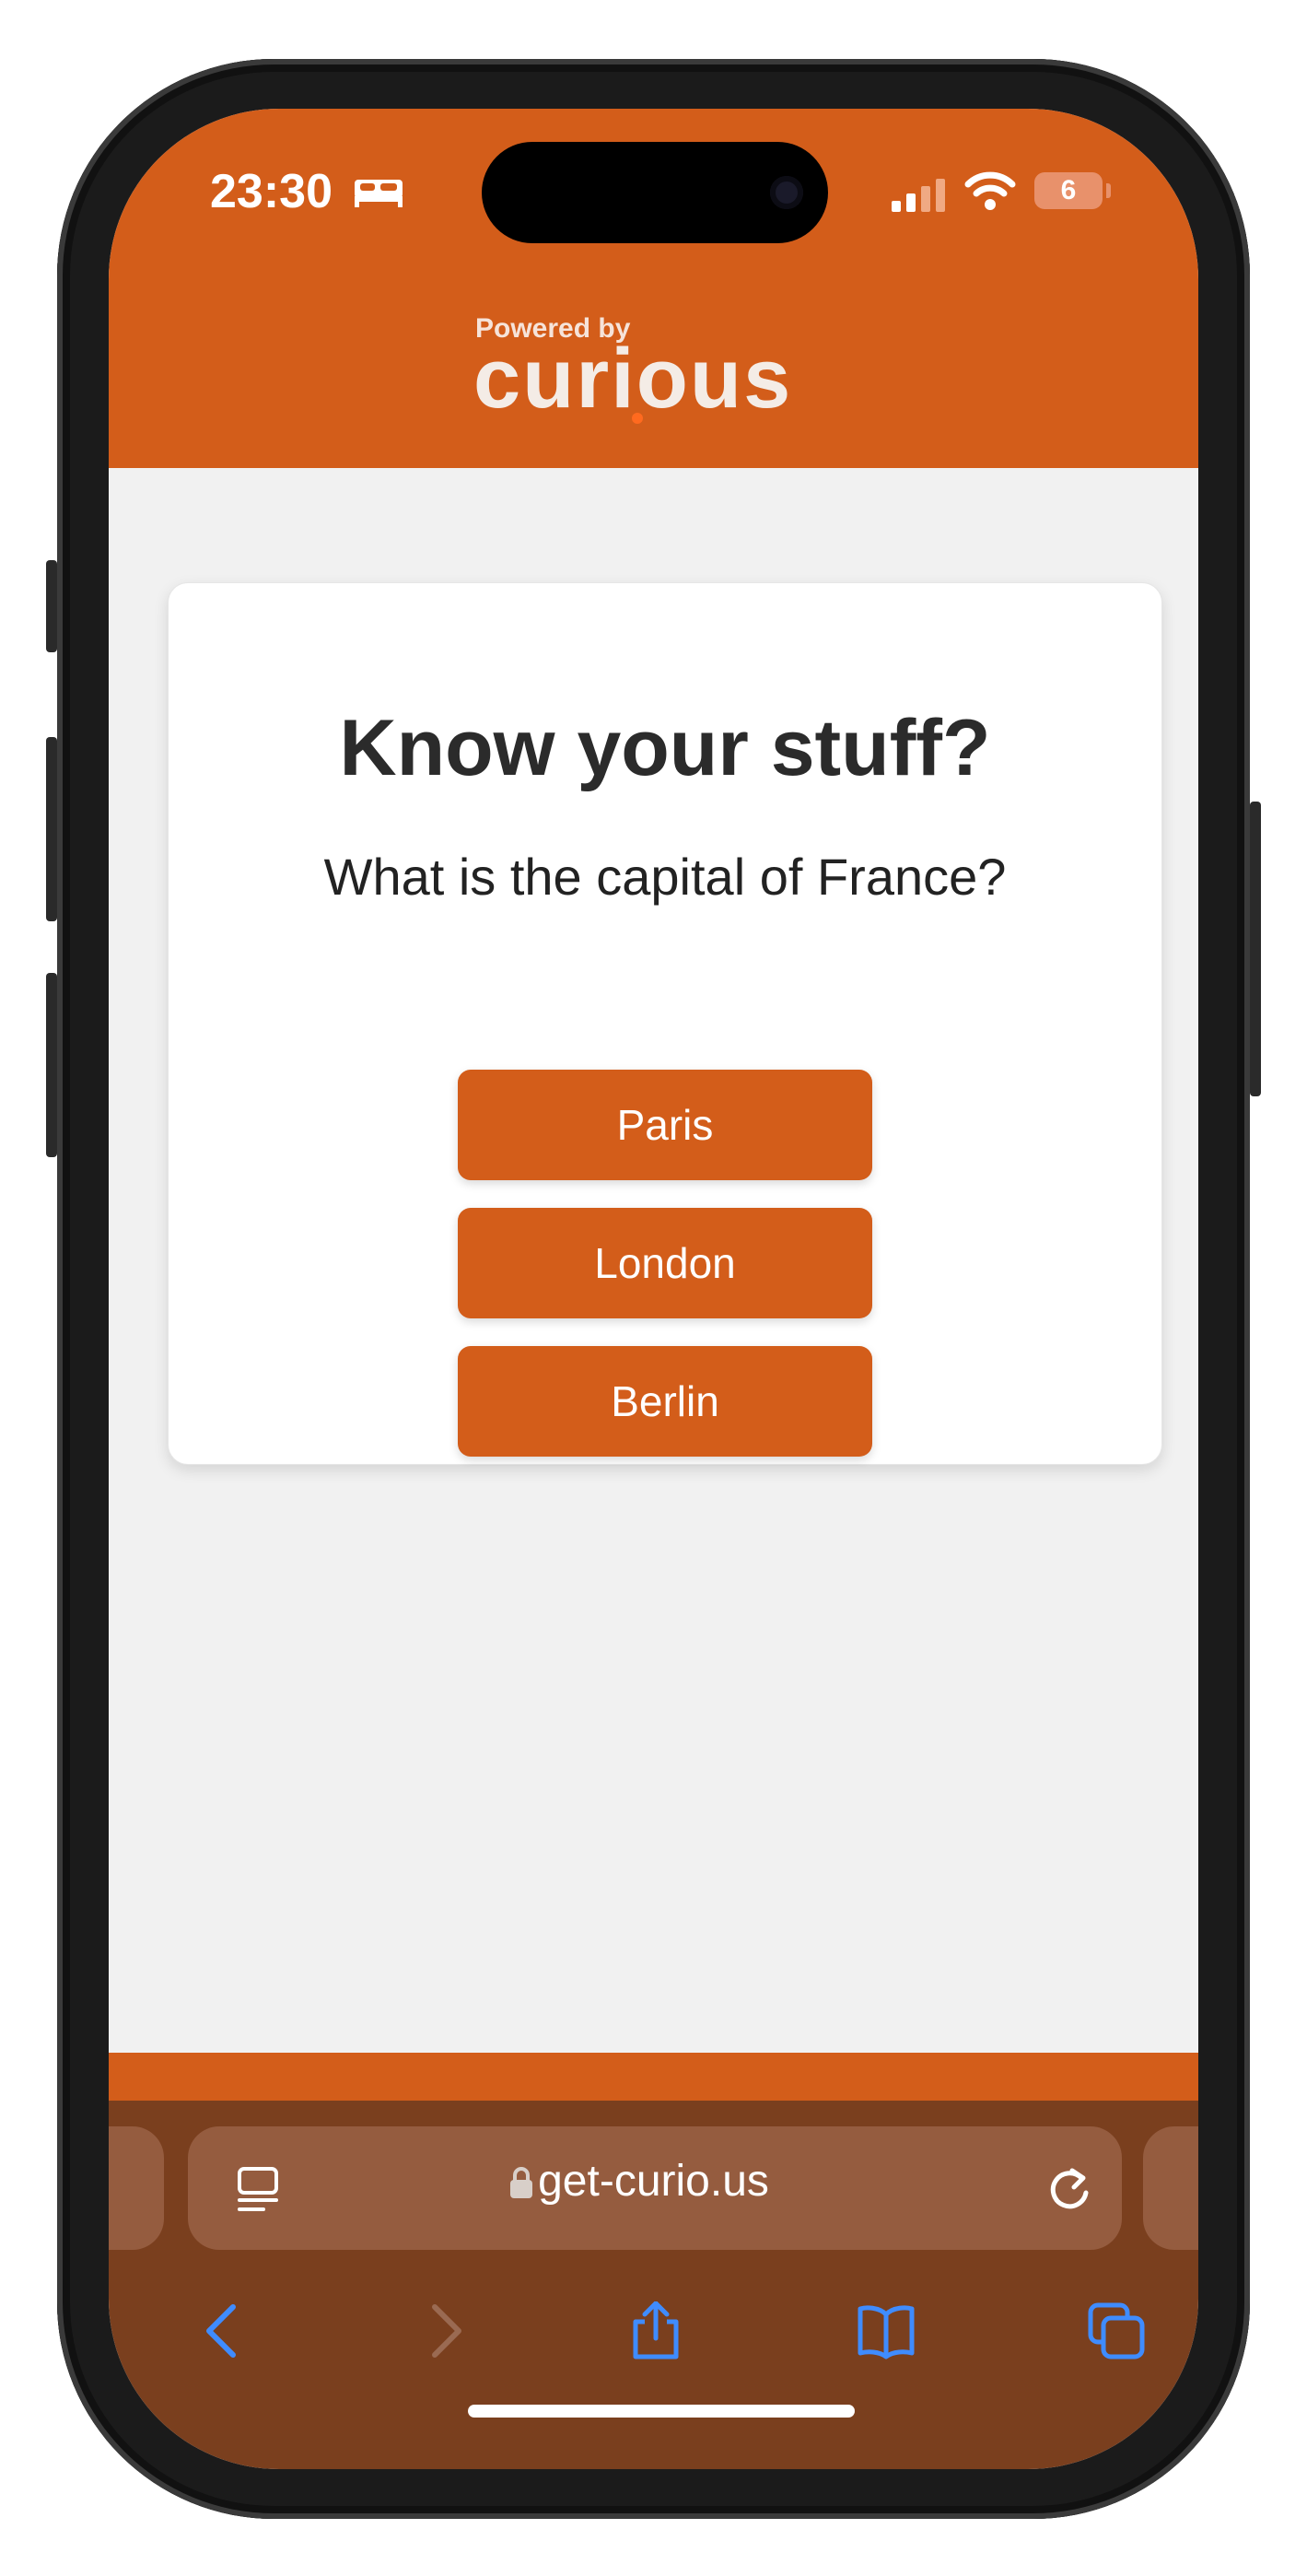  Describe the element at coordinates (1068, 190) in the screenshot. I see `battery-icon: 6` at that location.